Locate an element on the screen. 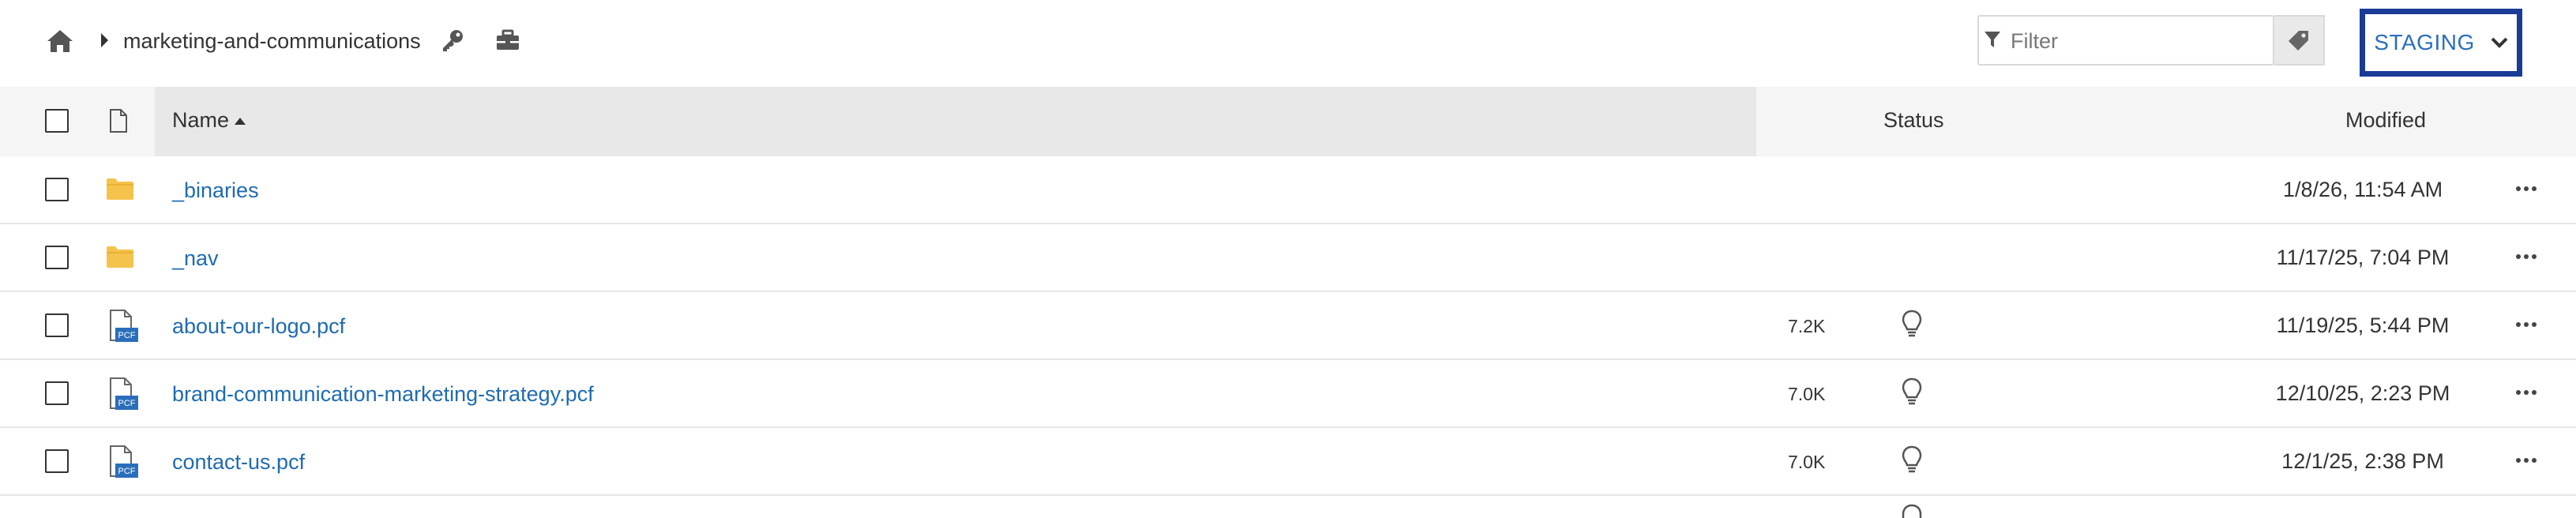 This screenshot has height=518, width=2576. file-type-header-icon is located at coordinates (118, 121).